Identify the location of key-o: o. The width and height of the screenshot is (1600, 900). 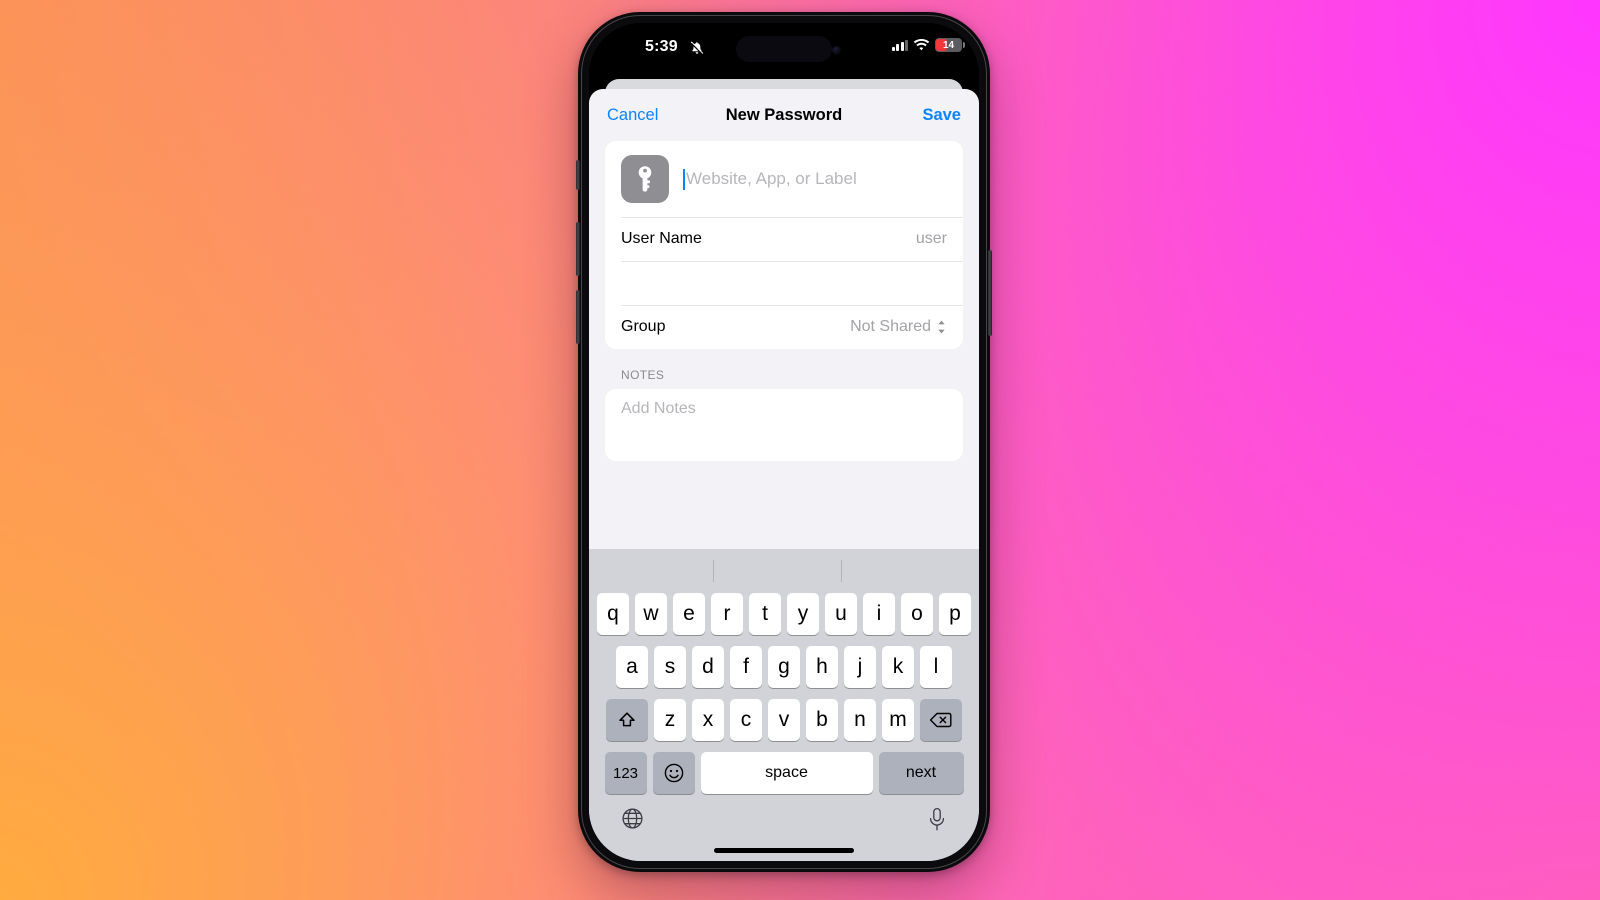
(917, 614).